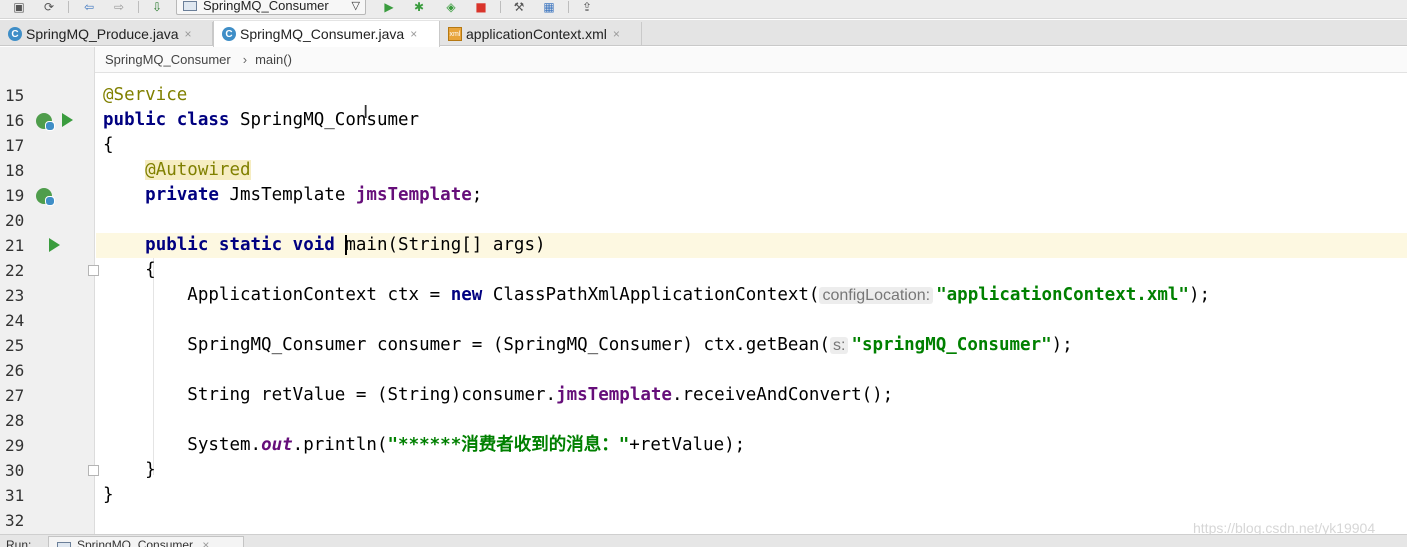 Image resolution: width=1407 pixels, height=547 pixels. What do you see at coordinates (15, 220) in the screenshot?
I see `line-number: 20` at bounding box center [15, 220].